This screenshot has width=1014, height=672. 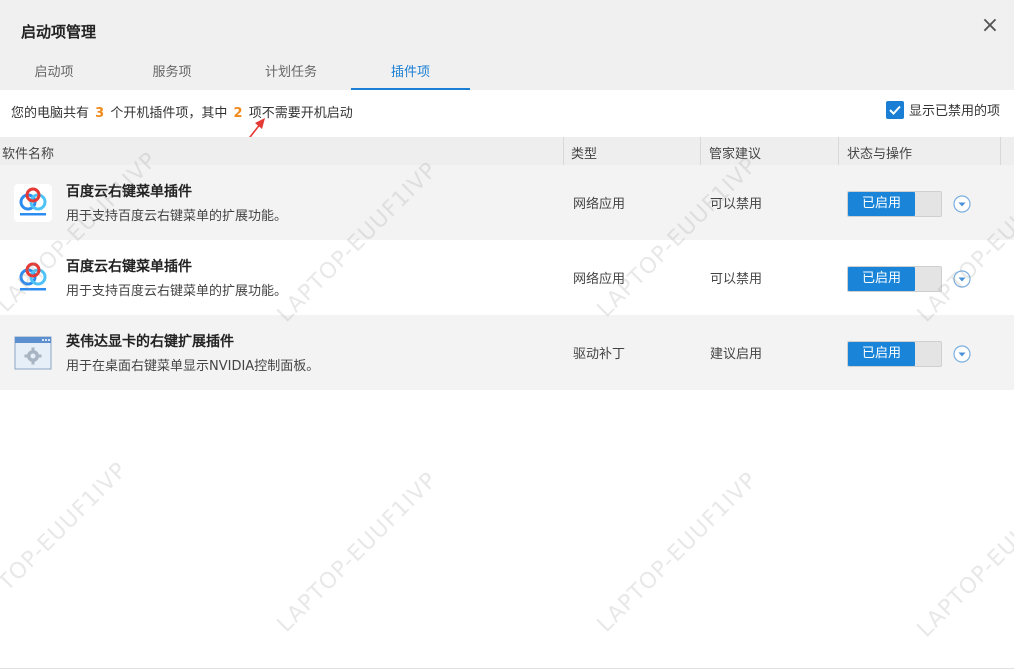 I want to click on total-count: 3, so click(x=100, y=113).